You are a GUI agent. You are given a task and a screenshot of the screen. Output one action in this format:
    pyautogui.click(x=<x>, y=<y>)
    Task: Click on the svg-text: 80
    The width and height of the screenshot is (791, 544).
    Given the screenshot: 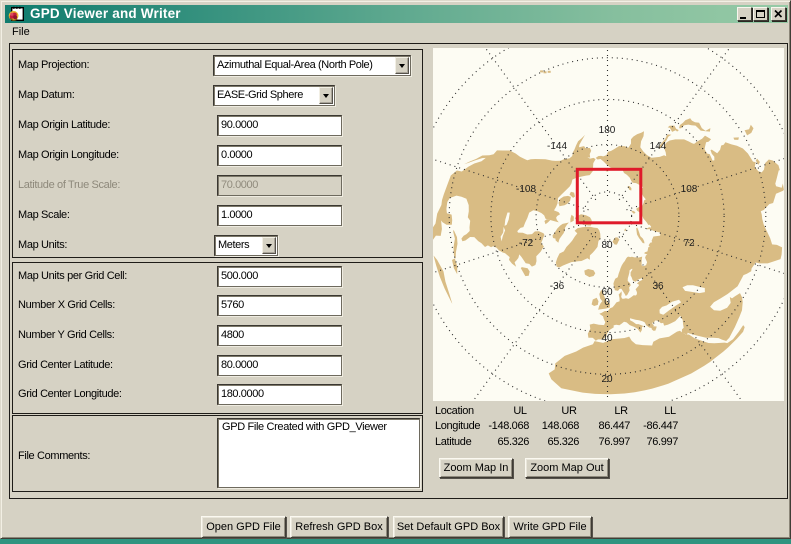 What is the action you would take?
    pyautogui.click(x=607, y=245)
    